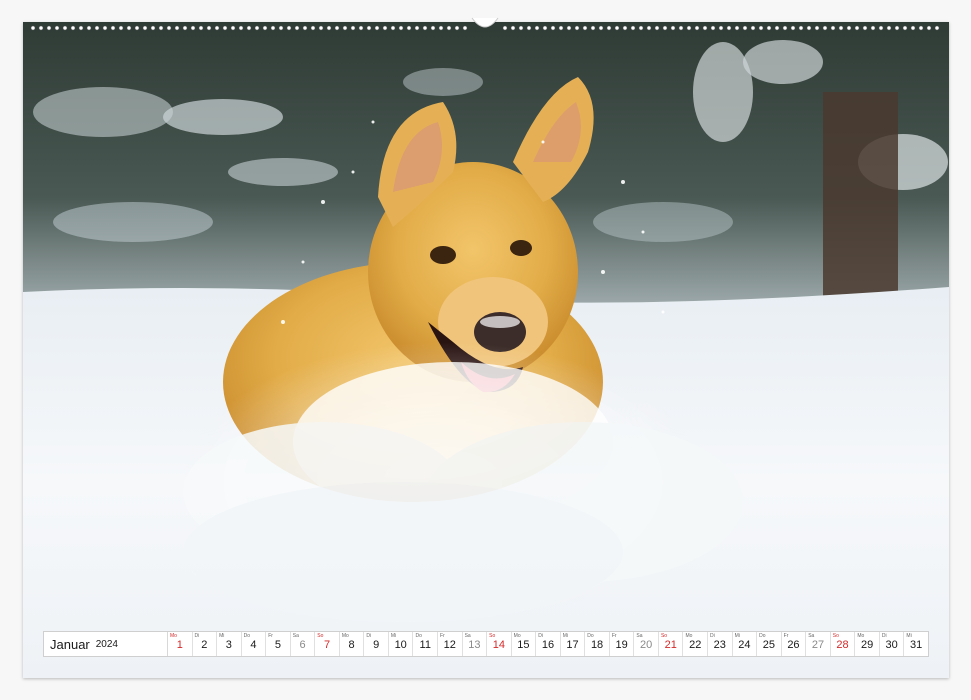 This screenshot has width=971, height=700. I want to click on day-cell: So 14, so click(499, 644).